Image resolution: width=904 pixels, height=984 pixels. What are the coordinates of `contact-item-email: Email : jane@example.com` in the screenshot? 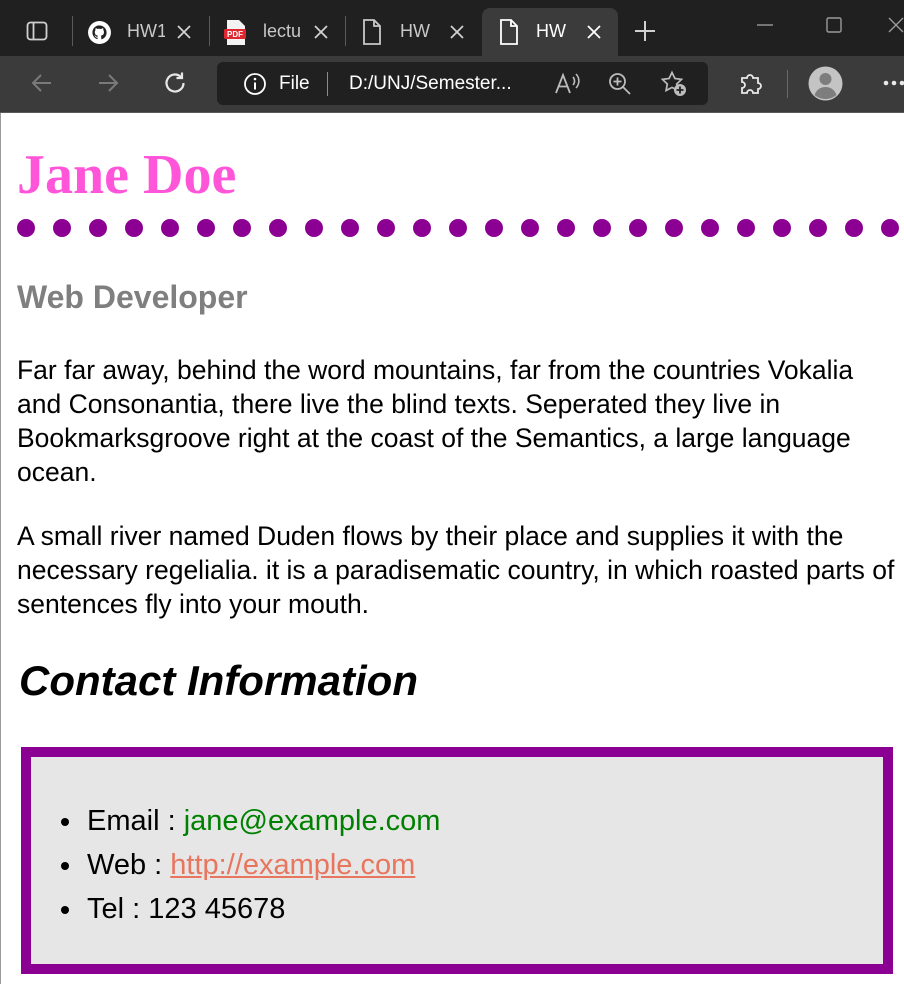 It's located at (249, 821).